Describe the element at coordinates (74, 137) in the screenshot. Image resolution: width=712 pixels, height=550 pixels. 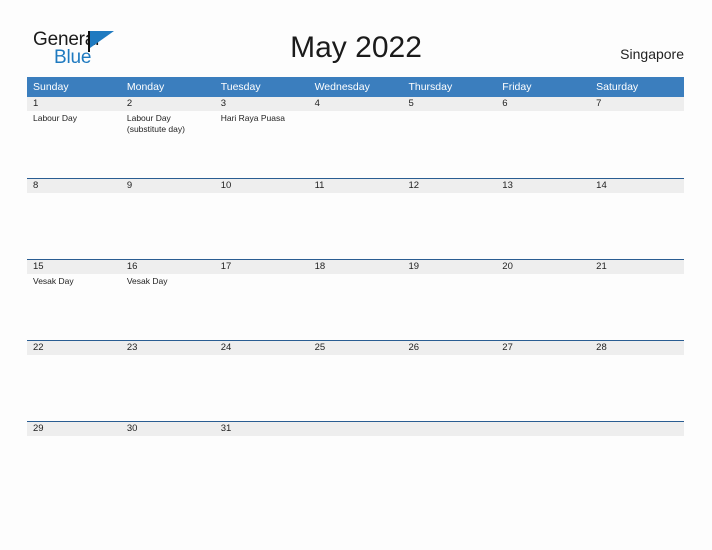
I see `day-cell-1: 1 Labour Day` at that location.